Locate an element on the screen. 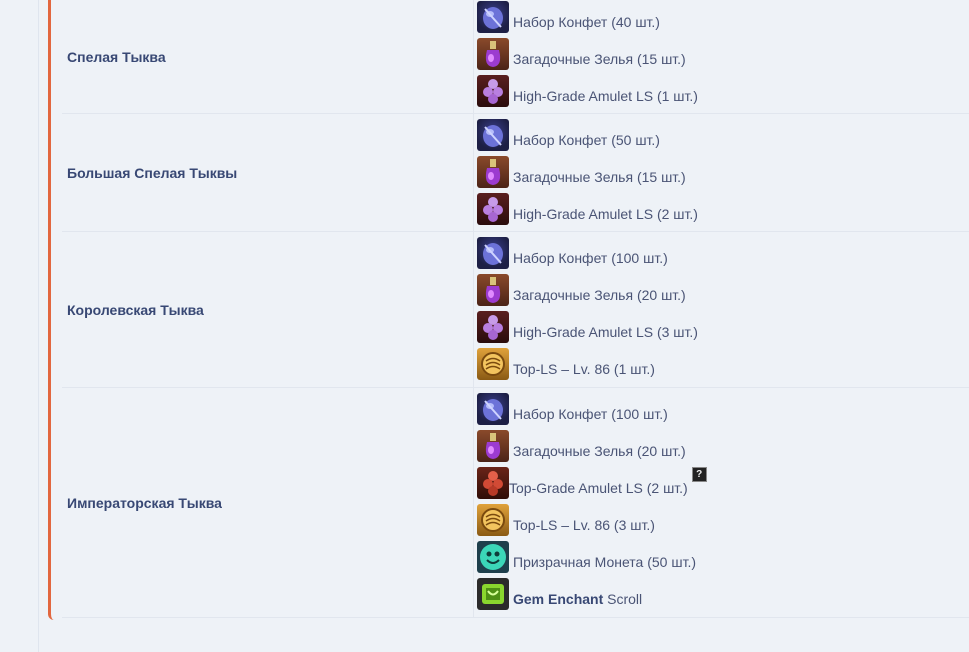 The width and height of the screenshot is (969, 652). list-item: Top-LS – Lv. 86 (3 шт.) is located at coordinates (723, 517).